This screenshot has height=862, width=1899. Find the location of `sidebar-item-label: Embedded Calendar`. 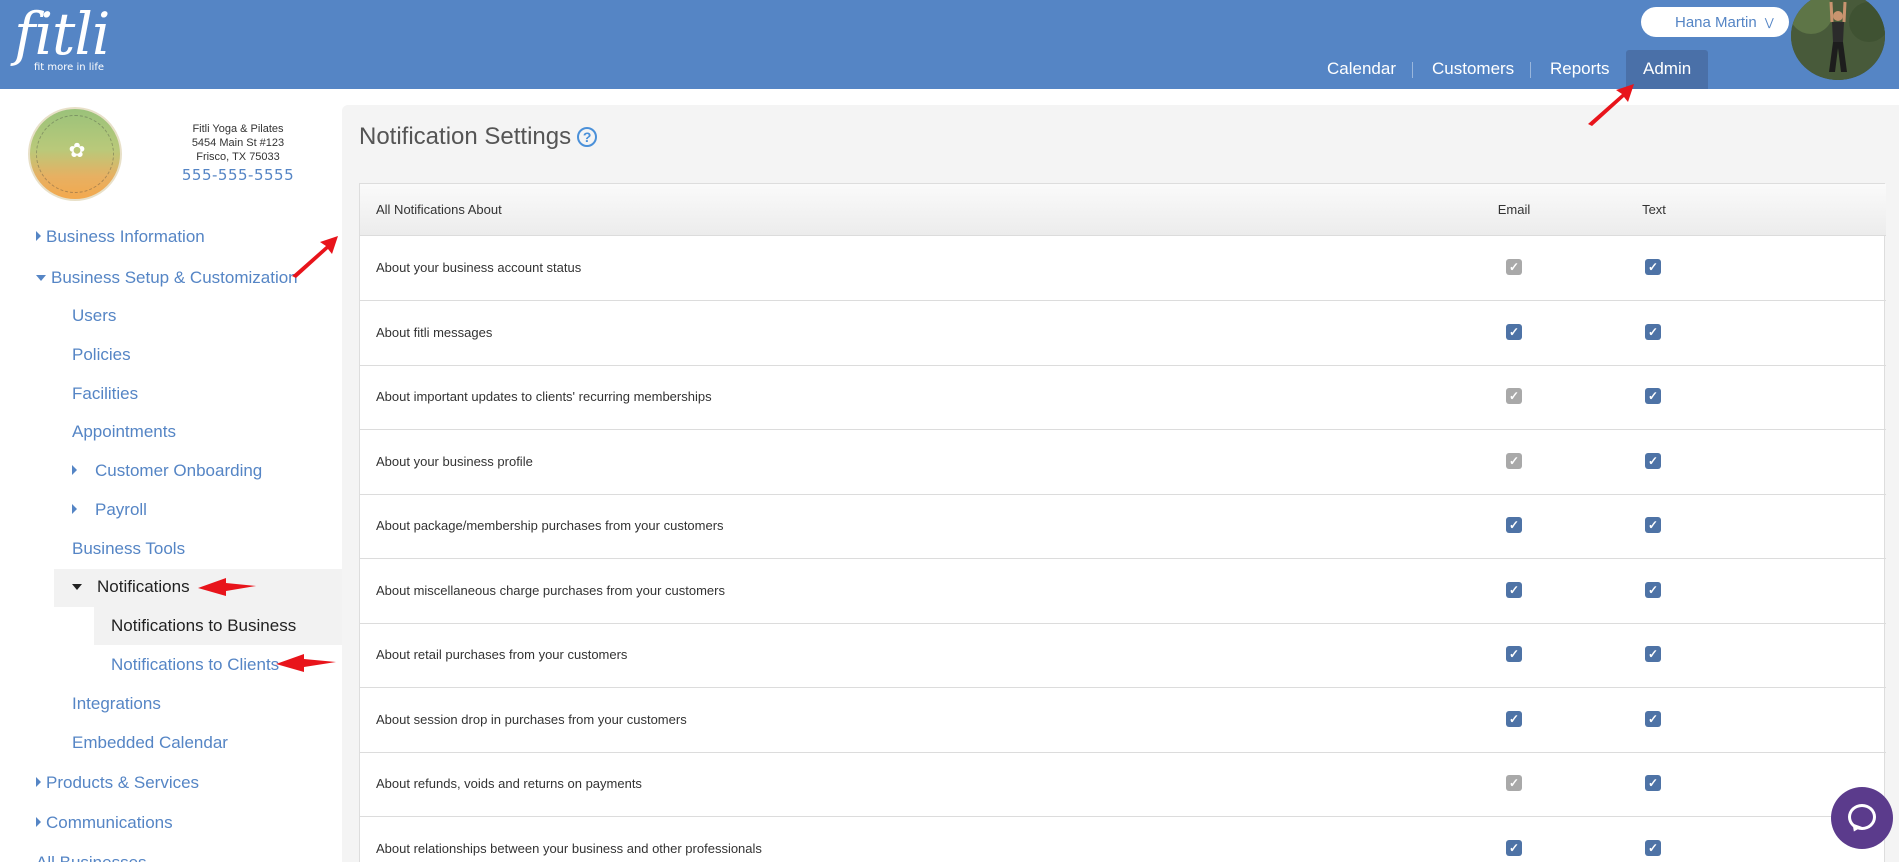

sidebar-item-label: Embedded Calendar is located at coordinates (150, 742).